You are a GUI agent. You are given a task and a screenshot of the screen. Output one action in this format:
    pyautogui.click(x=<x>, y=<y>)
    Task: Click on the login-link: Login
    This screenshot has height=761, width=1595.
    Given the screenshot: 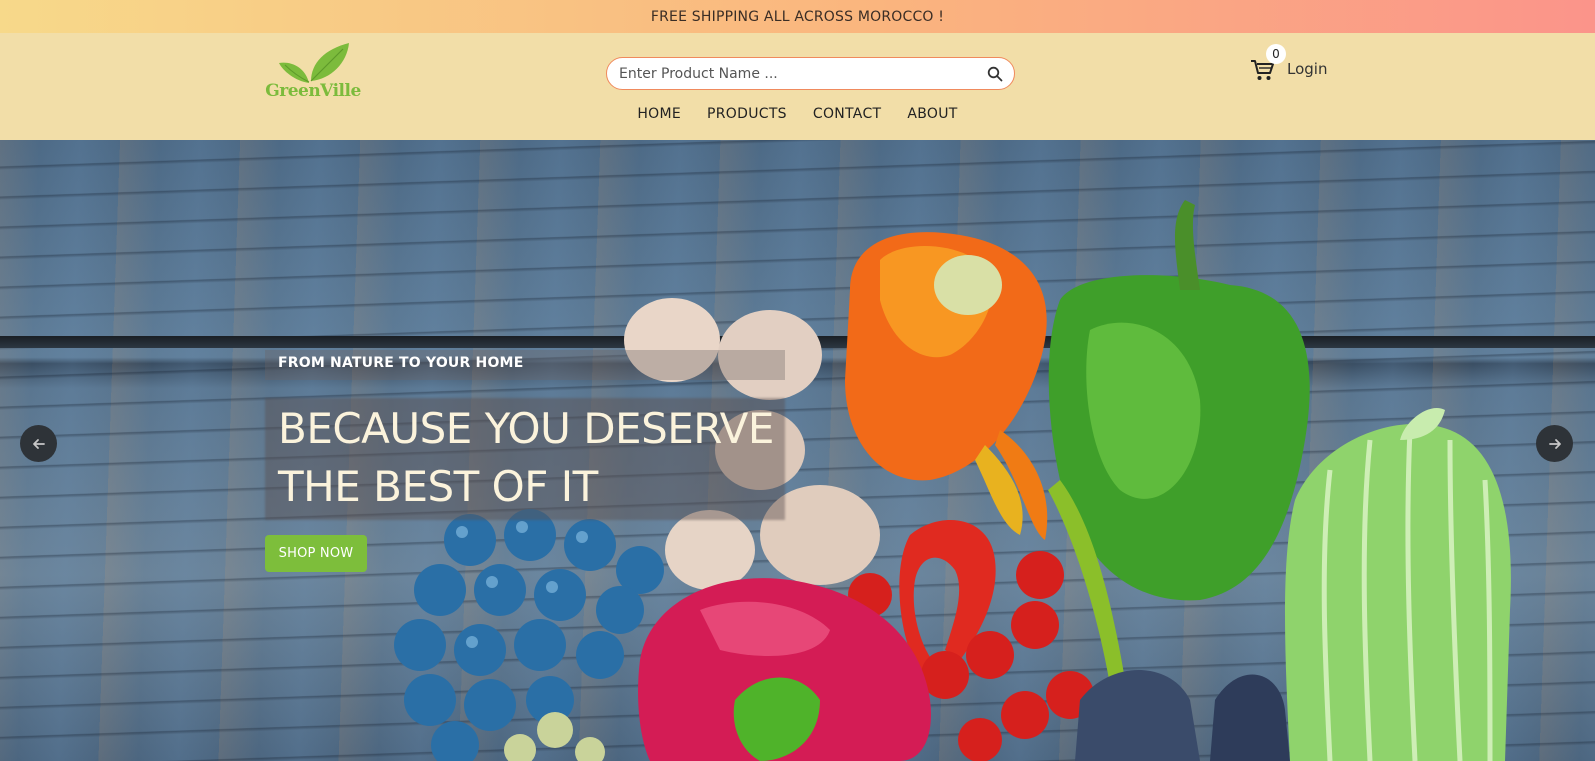 What is the action you would take?
    pyautogui.click(x=1307, y=69)
    